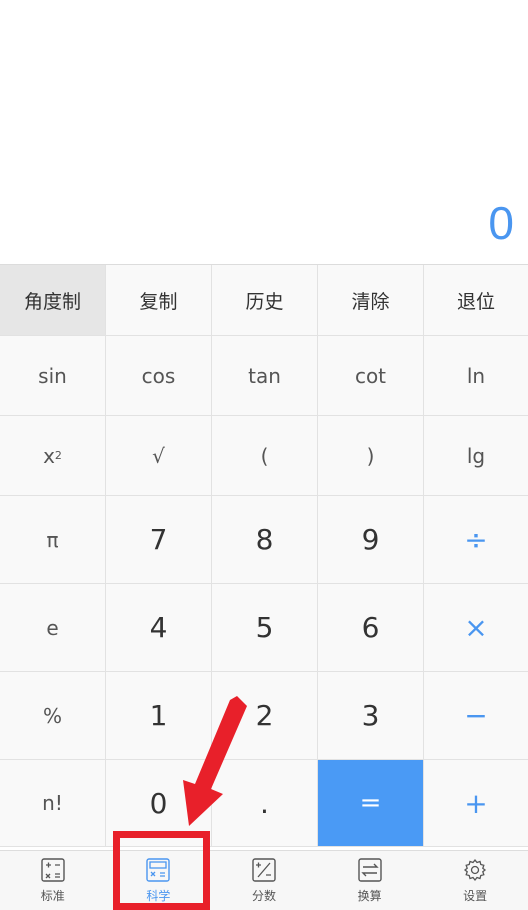  Describe the element at coordinates (501, 223) in the screenshot. I see `display-value: 0` at that location.